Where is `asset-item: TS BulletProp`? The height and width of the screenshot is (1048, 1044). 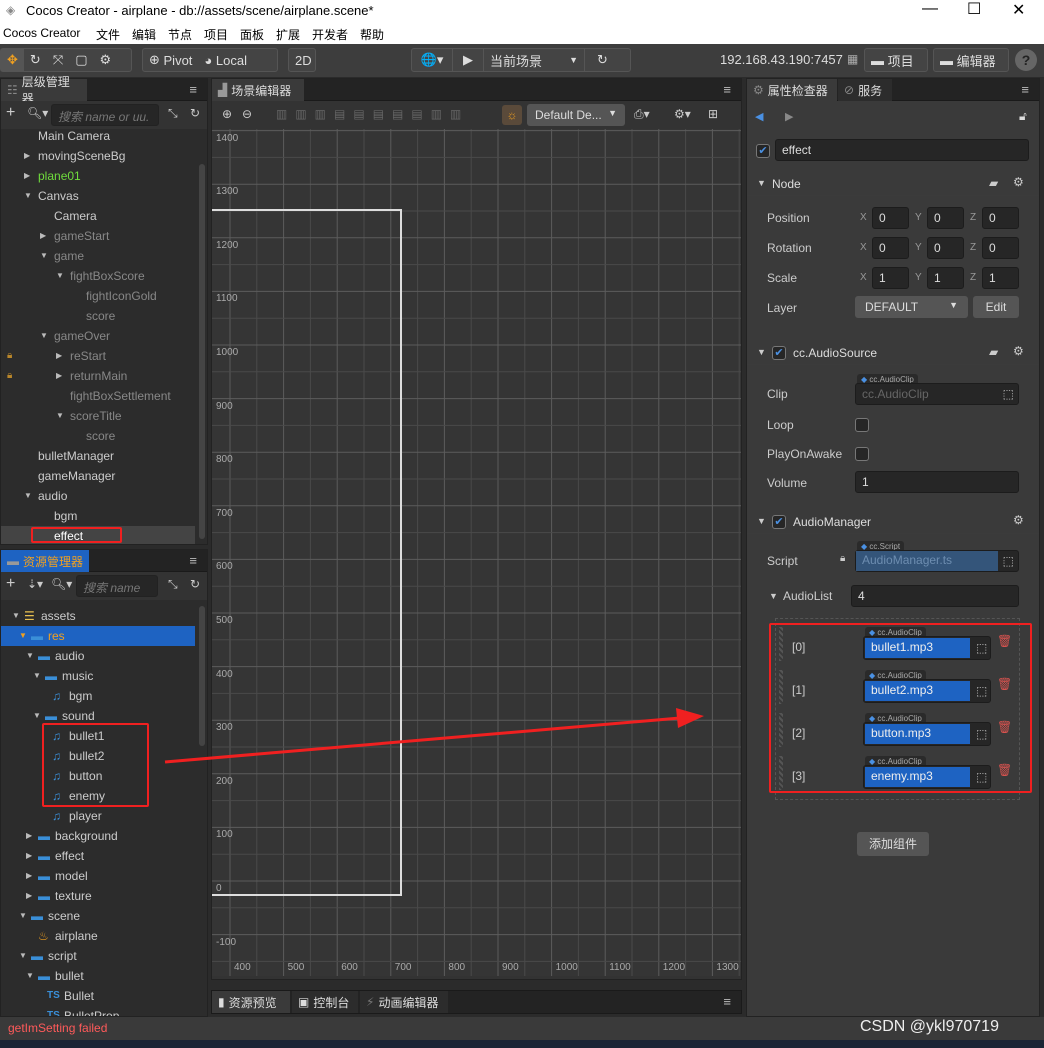 asset-item: TS BulletProp is located at coordinates (98, 1011).